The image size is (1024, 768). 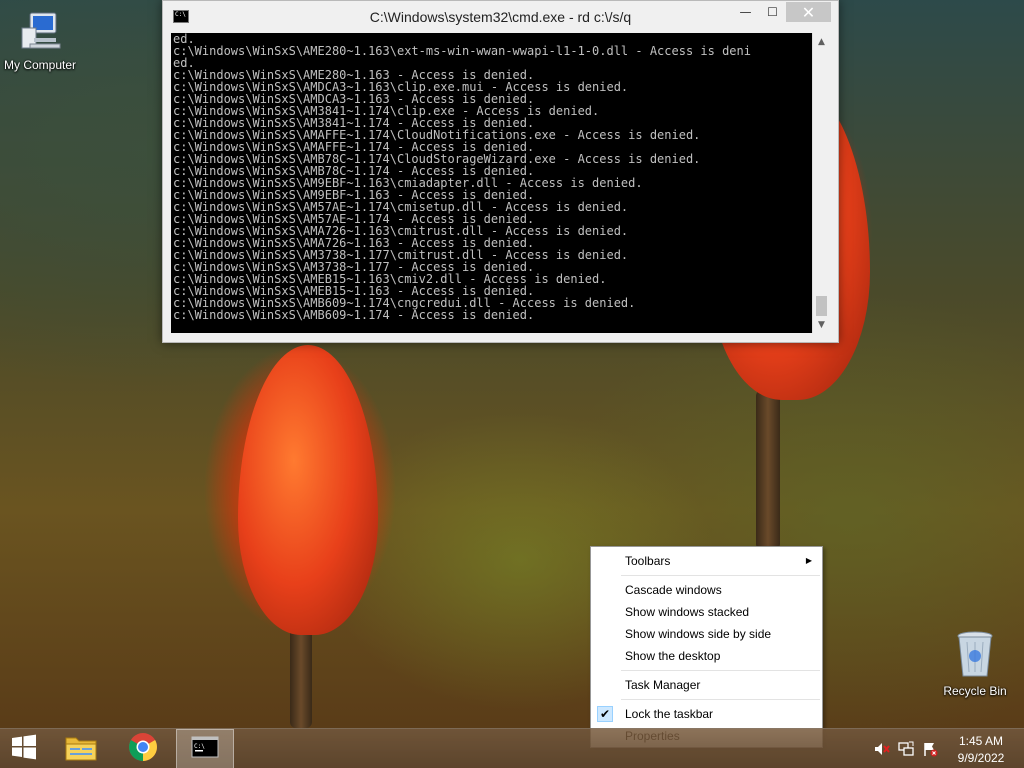 I want to click on taskbar: C:\ 1:45 AM 9/9/2022, so click(x=512, y=748).